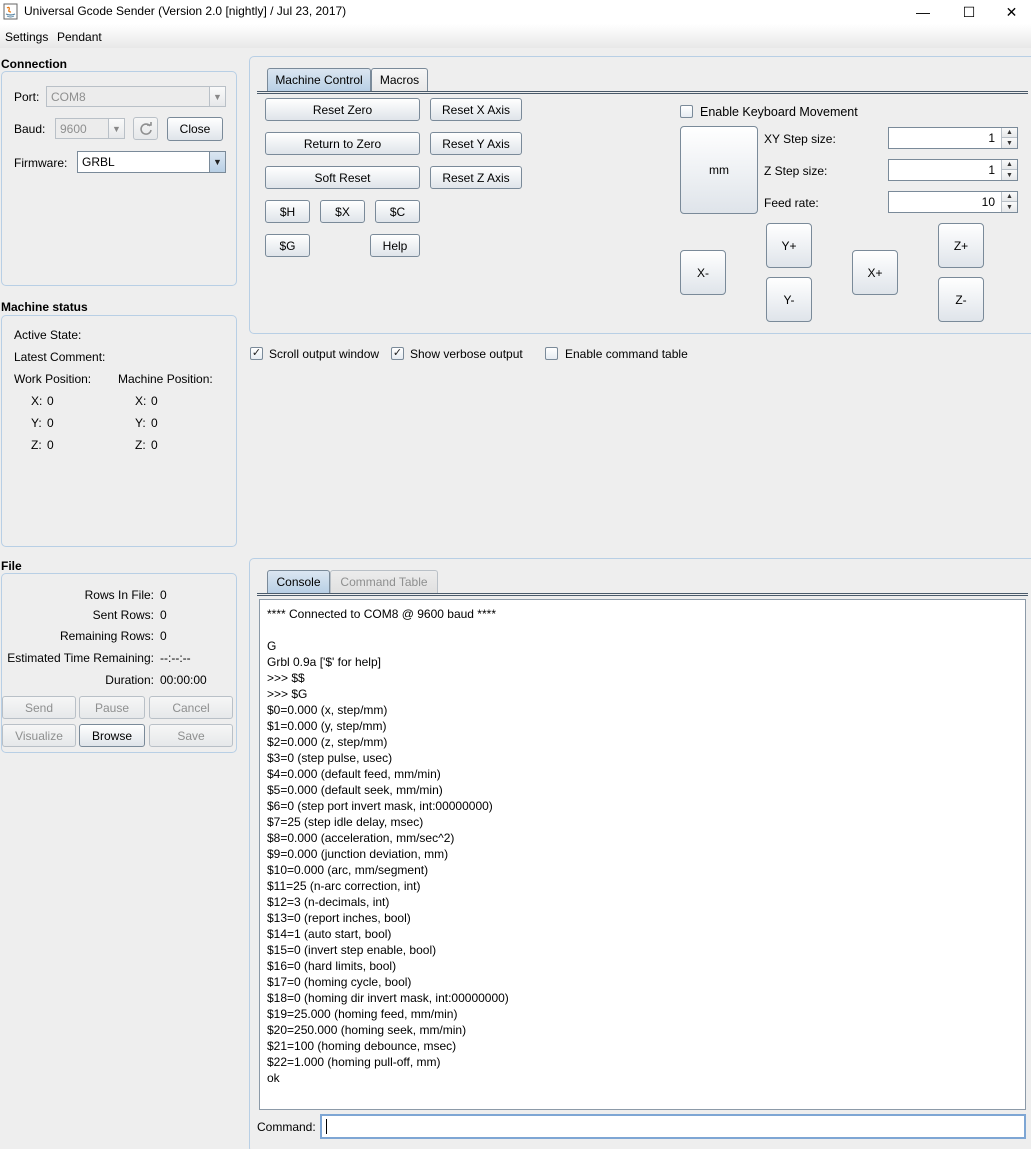 The width and height of the screenshot is (1031, 1149). Describe the element at coordinates (354, 1062) in the screenshot. I see `console-line: $22=1.000 (homing pull-off, mm)` at that location.